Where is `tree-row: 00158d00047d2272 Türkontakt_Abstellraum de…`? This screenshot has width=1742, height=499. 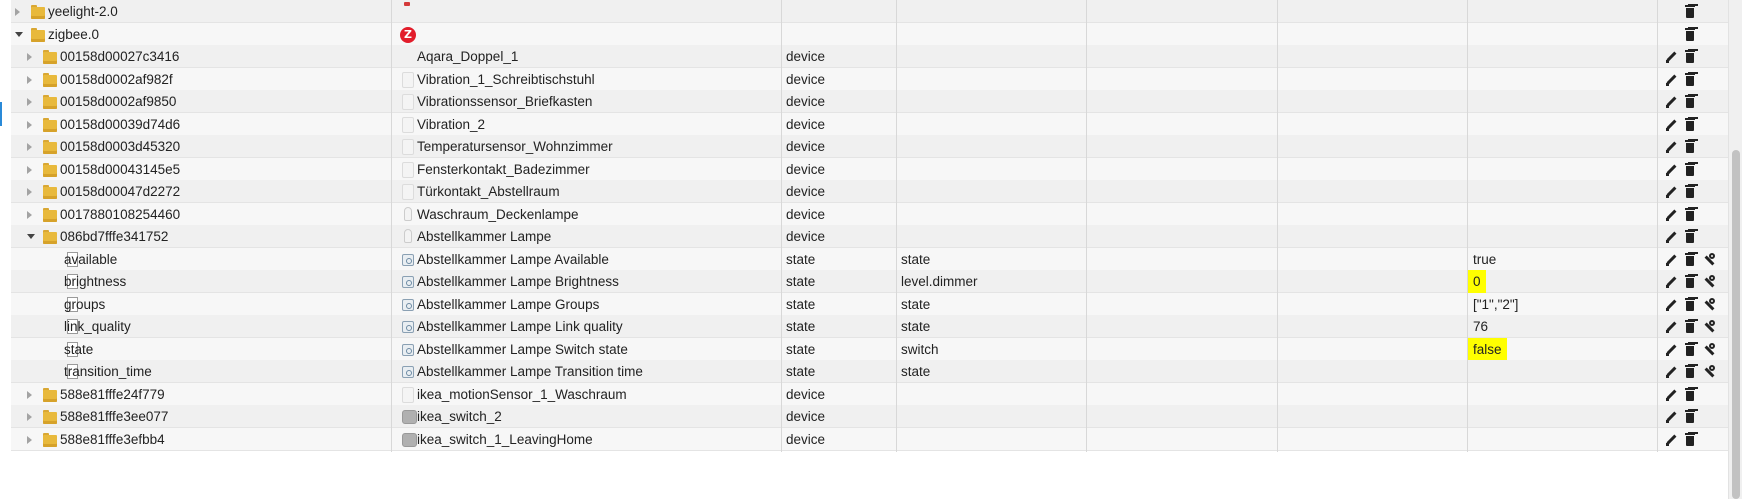
tree-row: 00158d00047d2272 Türkontakt_Abstellraum de… is located at coordinates (869, 192).